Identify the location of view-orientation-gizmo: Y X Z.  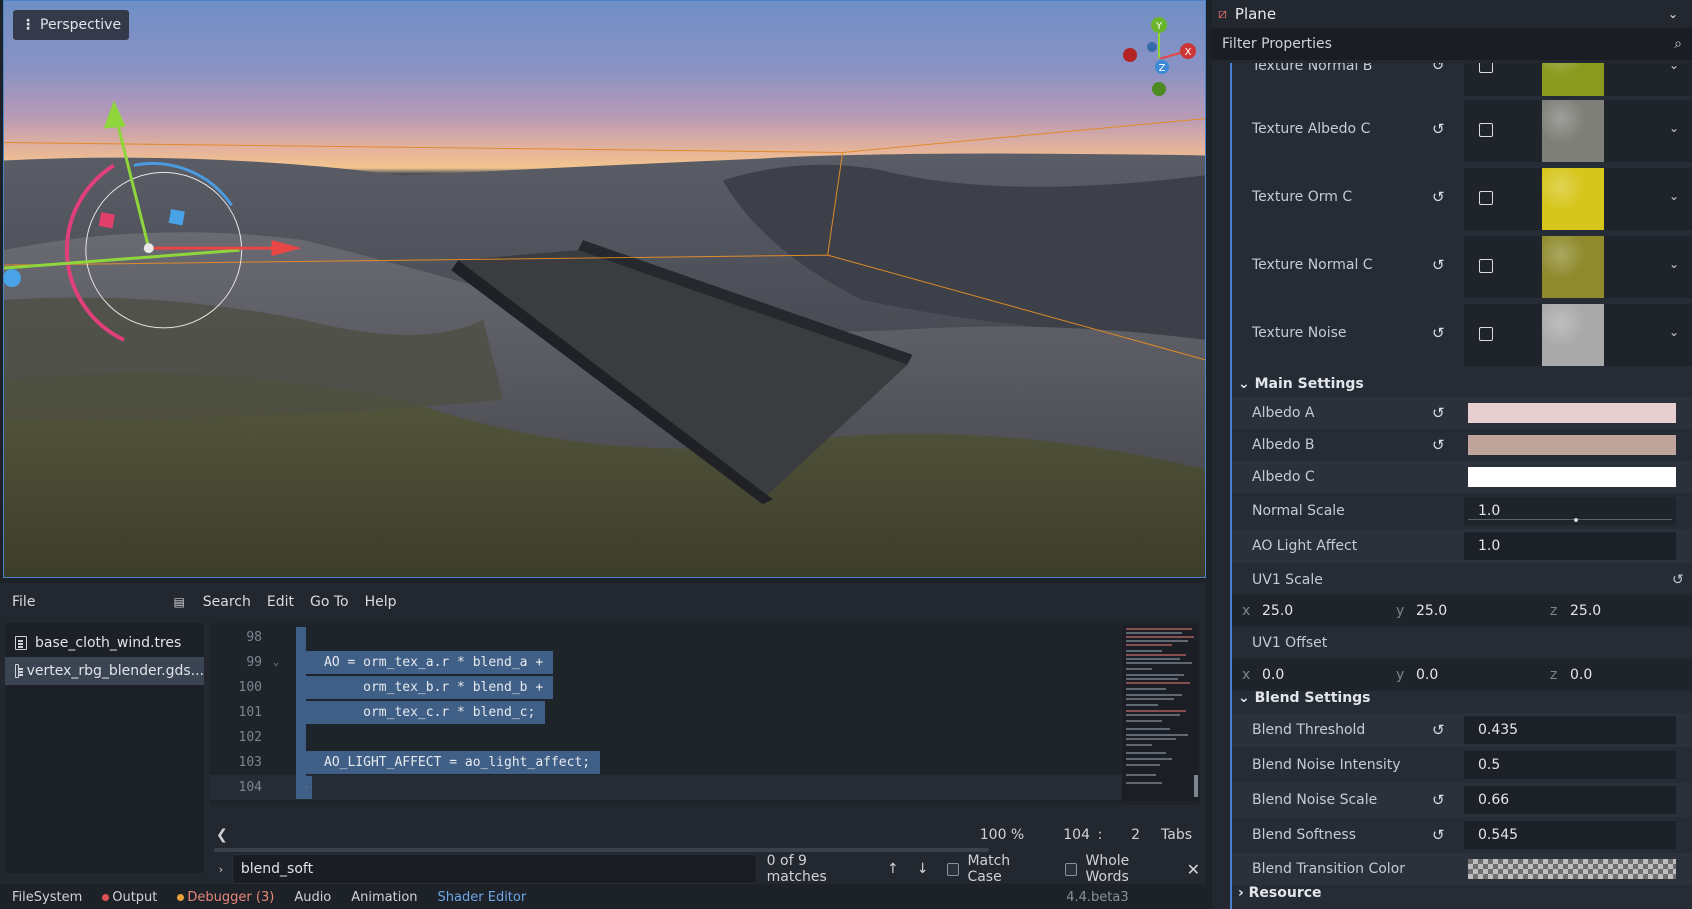
(1159, 54).